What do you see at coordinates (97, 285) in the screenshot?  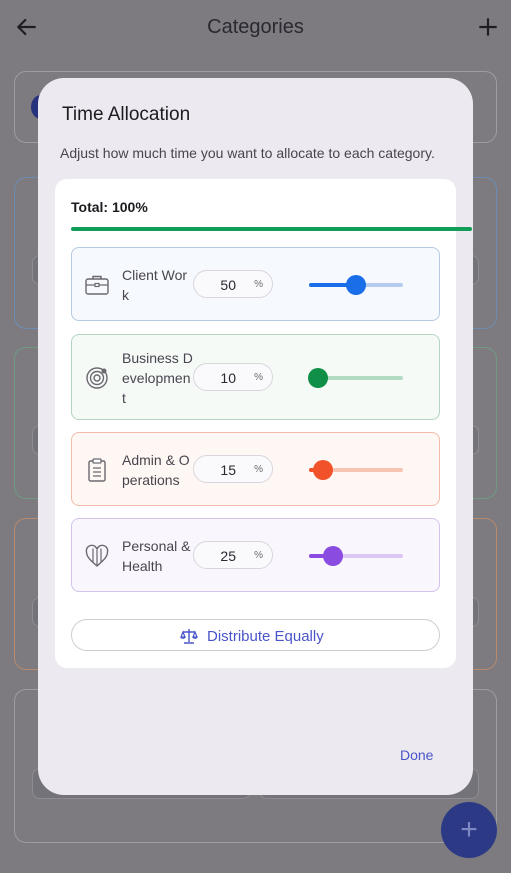 I see `briefcase-icon` at bounding box center [97, 285].